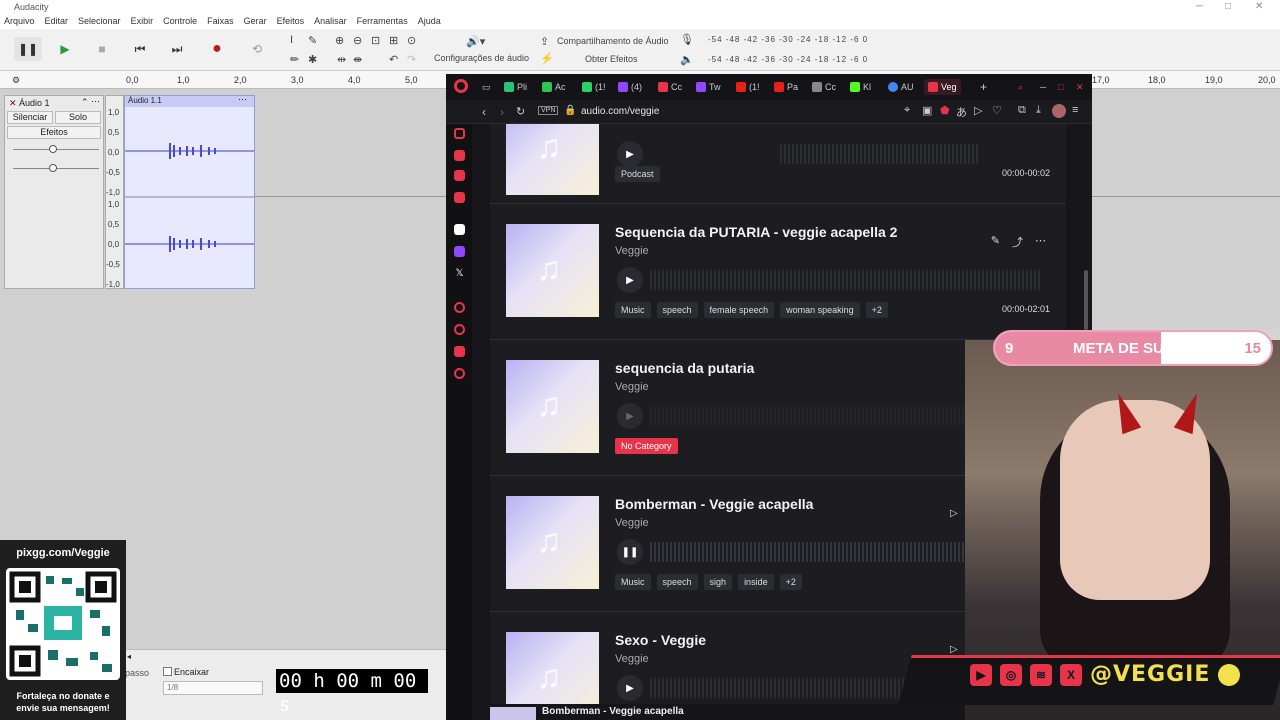  I want to click on now-playing-bar: Bomberman - Veggie acapella, so click(728, 712).